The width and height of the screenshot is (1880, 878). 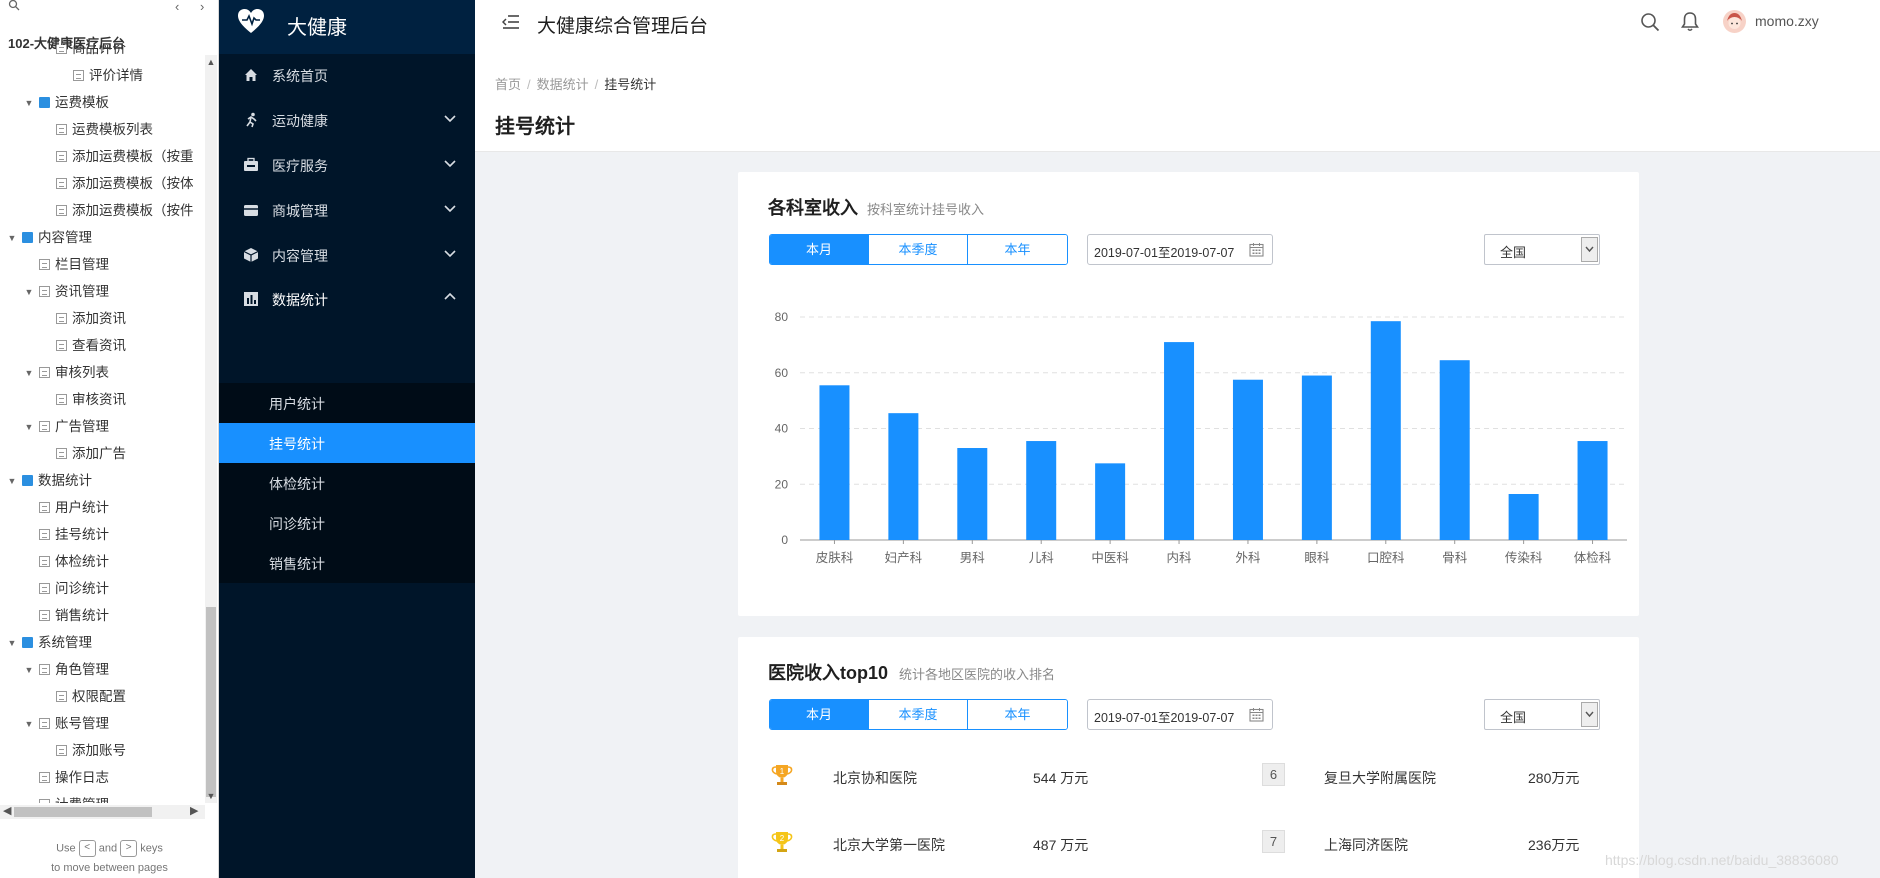 What do you see at coordinates (251, 21) in the screenshot?
I see `heart-logo-icon` at bounding box center [251, 21].